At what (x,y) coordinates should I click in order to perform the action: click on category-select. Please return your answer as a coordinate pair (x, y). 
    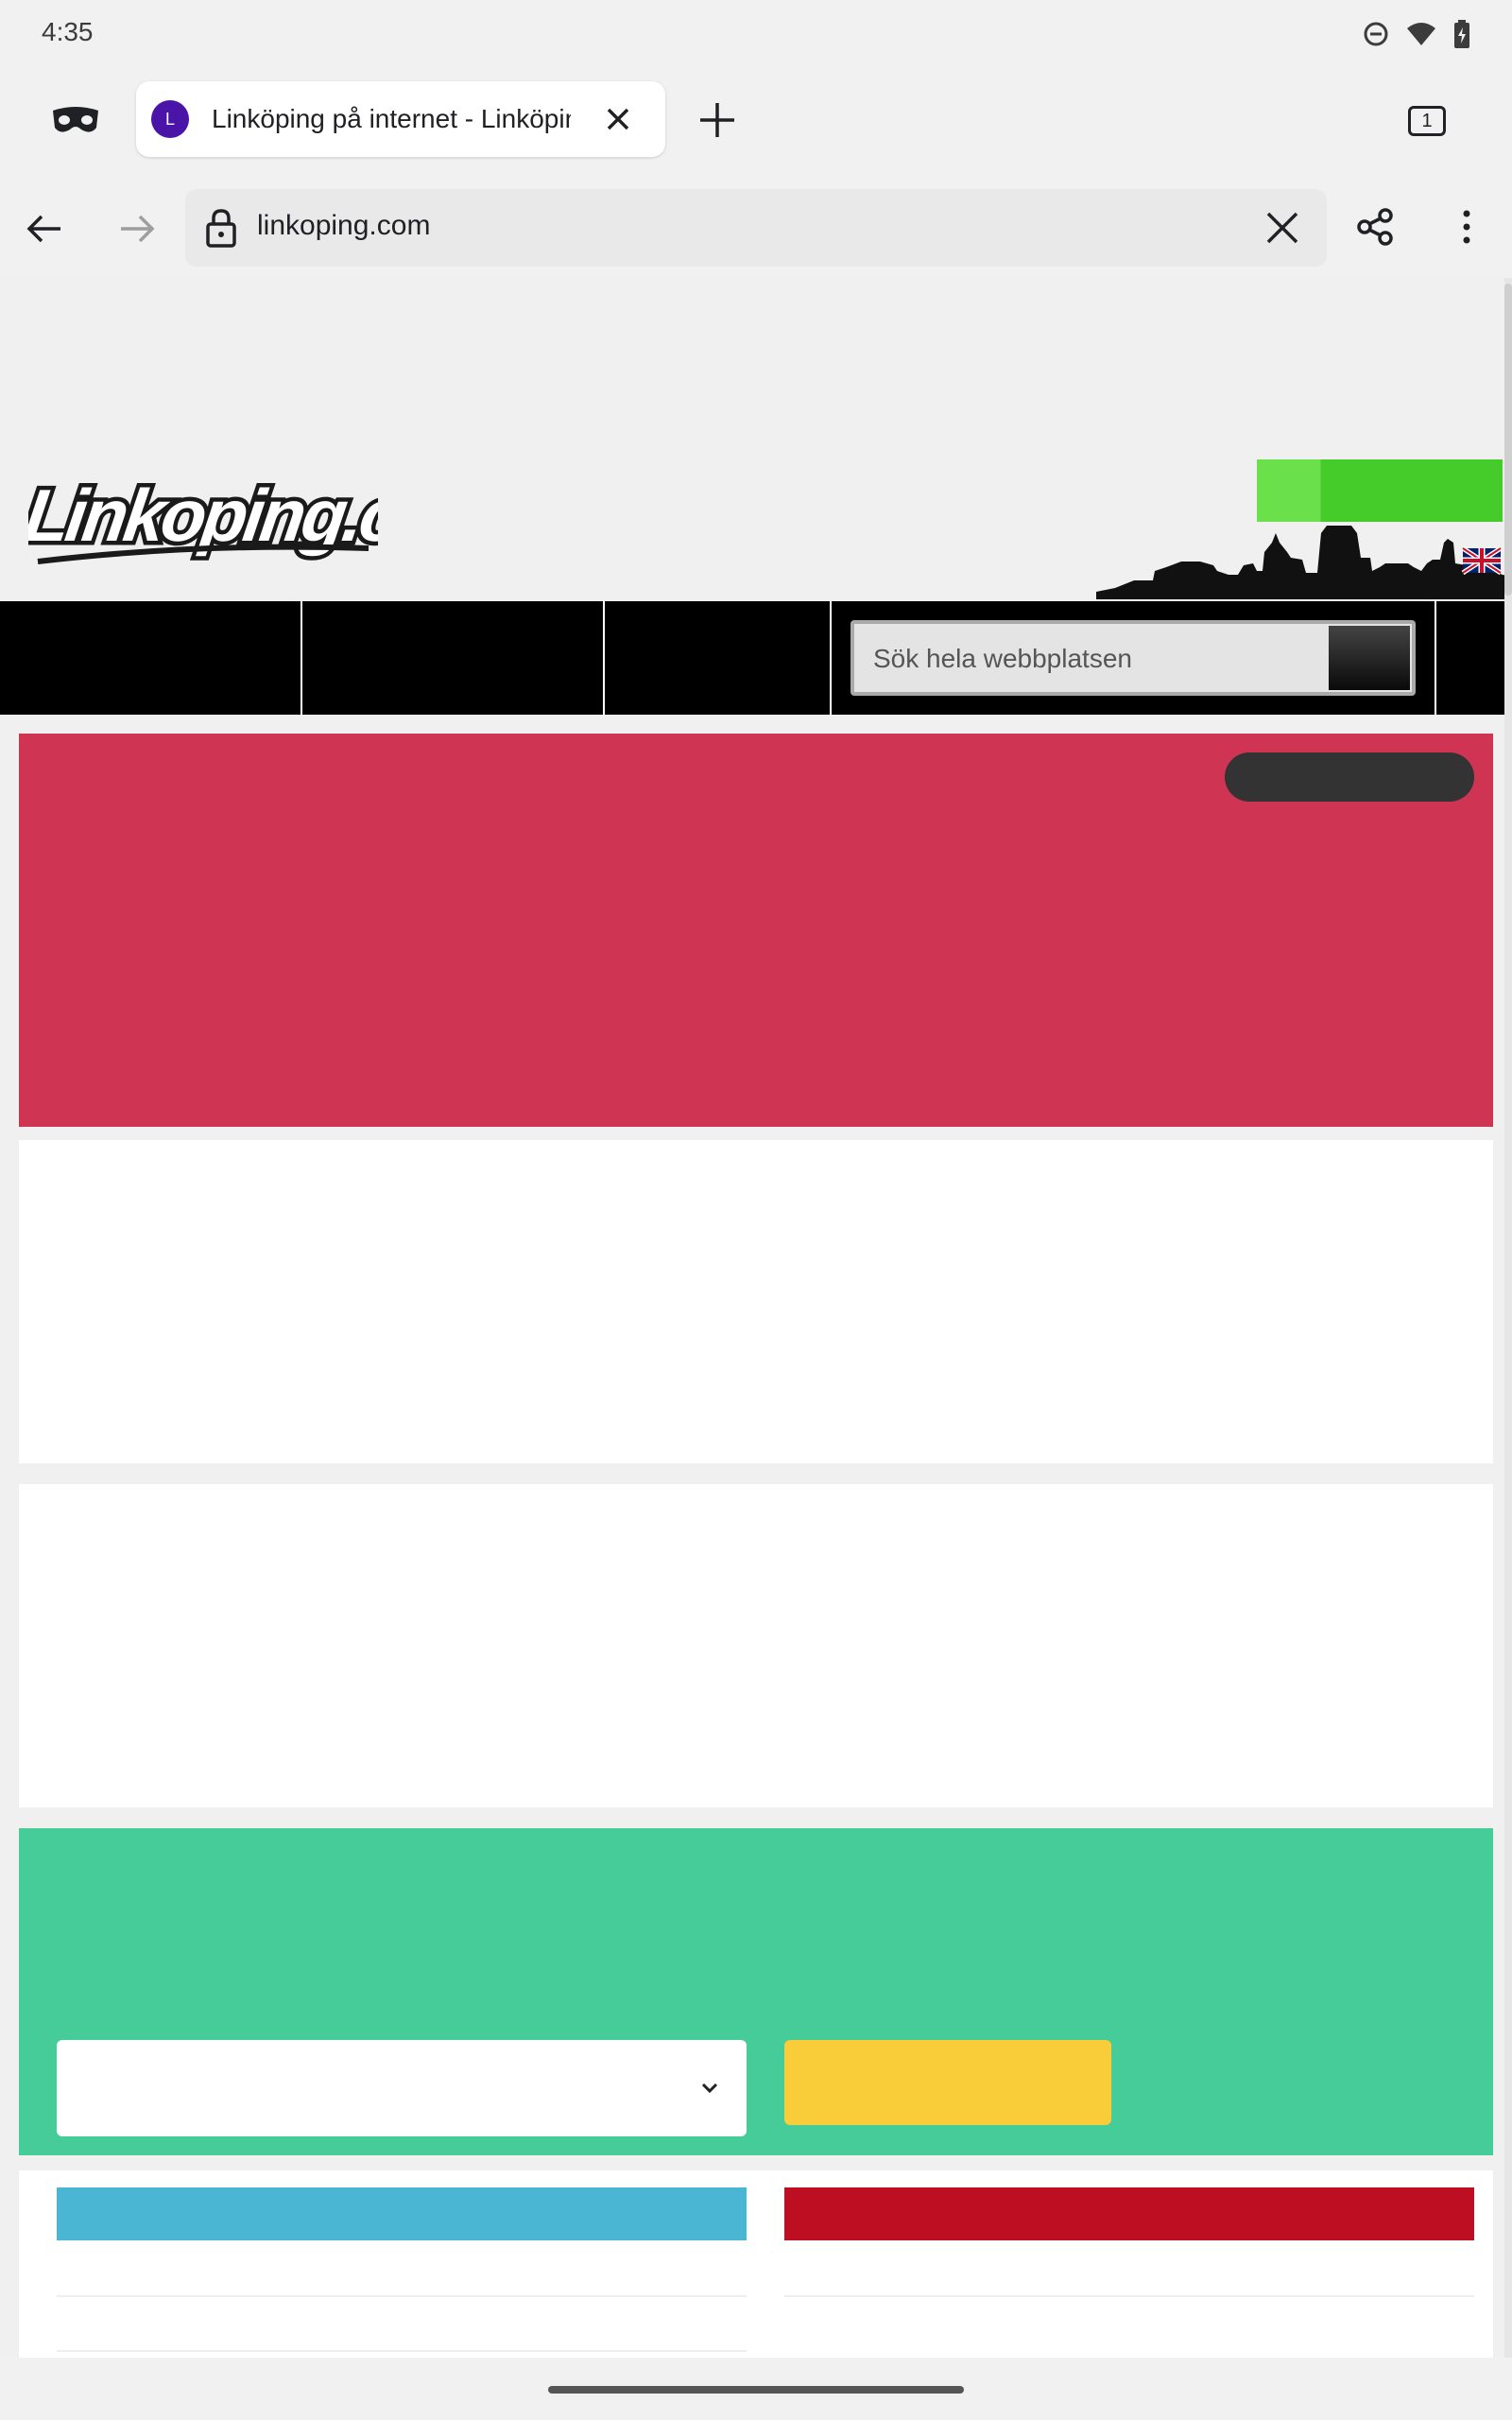
    Looking at the image, I should click on (402, 2088).